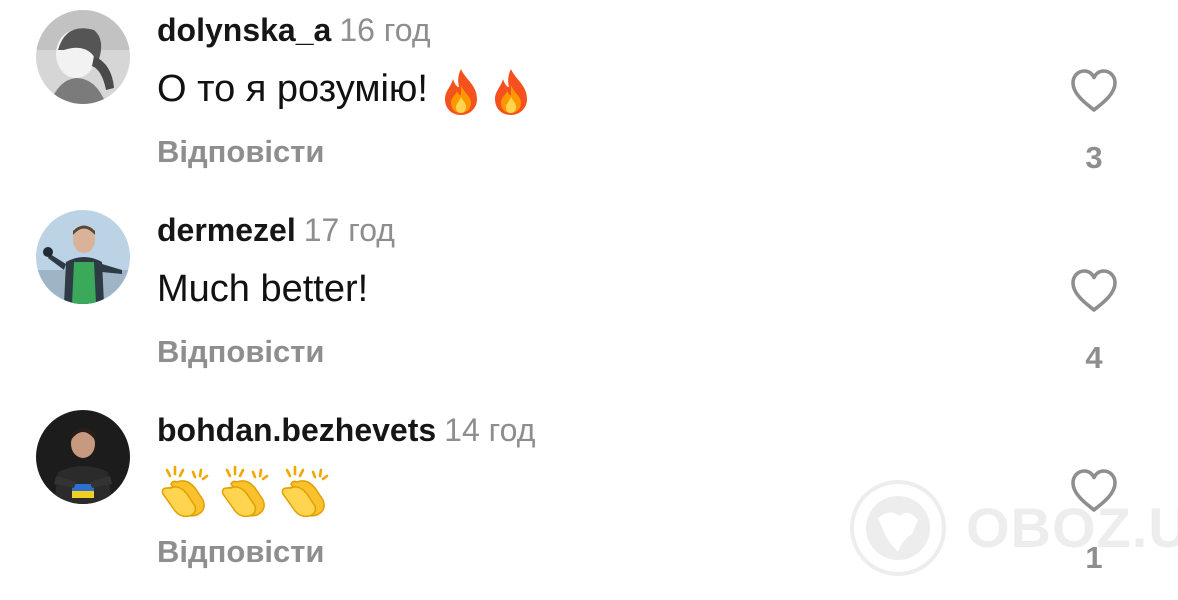 This screenshot has width=1178, height=600. Describe the element at coordinates (1094, 557) in the screenshot. I see `like-count: 1` at that location.